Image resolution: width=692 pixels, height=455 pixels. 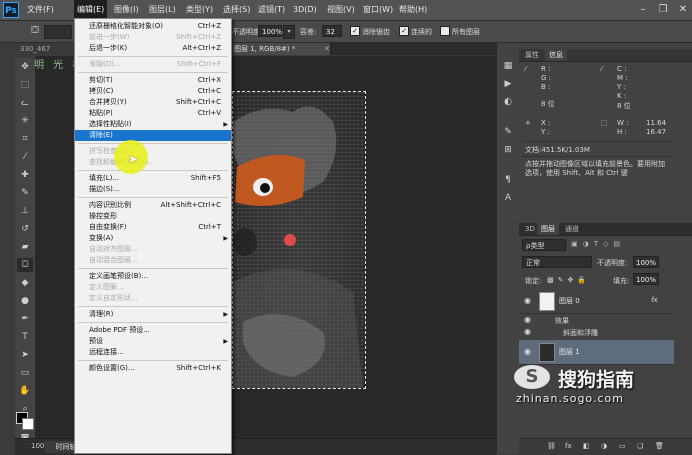 What do you see at coordinates (25, 157) in the screenshot?
I see `eyedropper-tool-icon: ⁄` at bounding box center [25, 157].